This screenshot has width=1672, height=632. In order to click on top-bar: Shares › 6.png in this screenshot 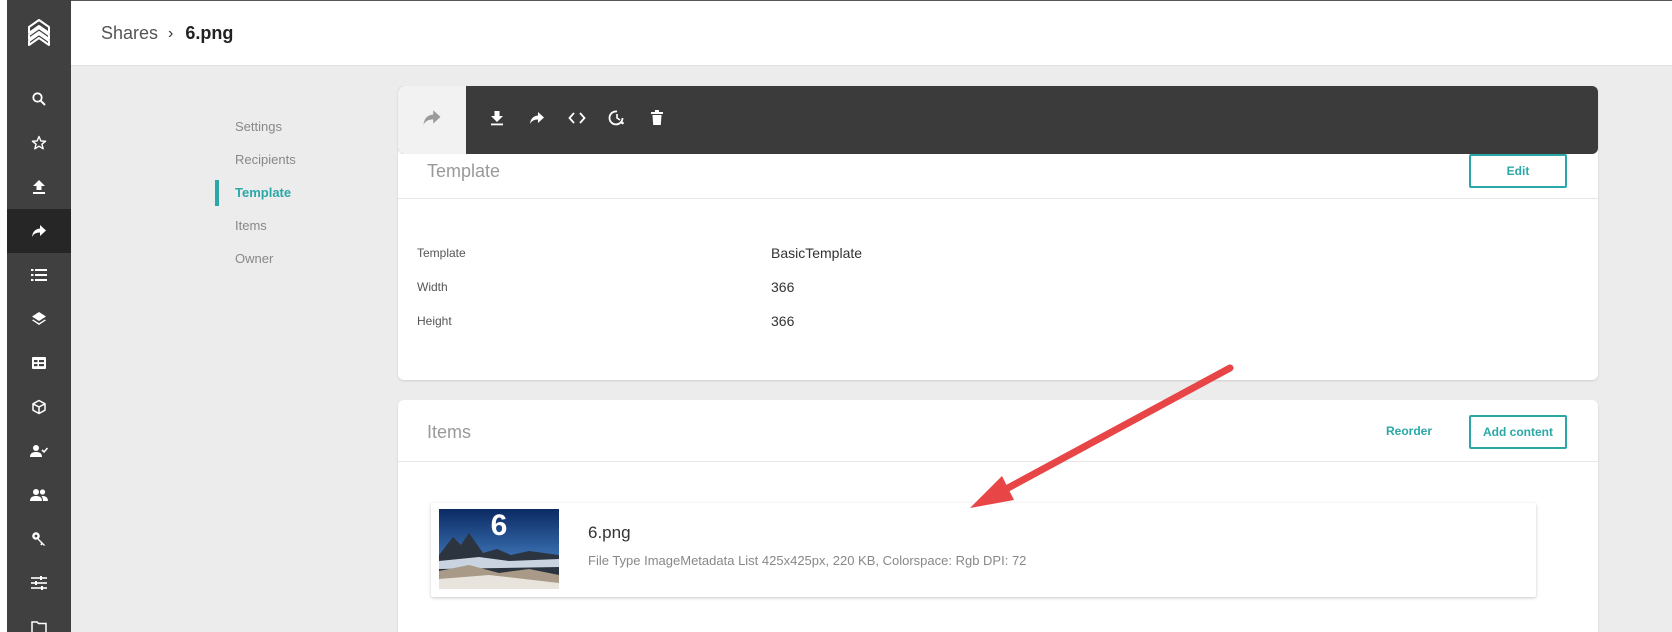, I will do `click(871, 33)`.